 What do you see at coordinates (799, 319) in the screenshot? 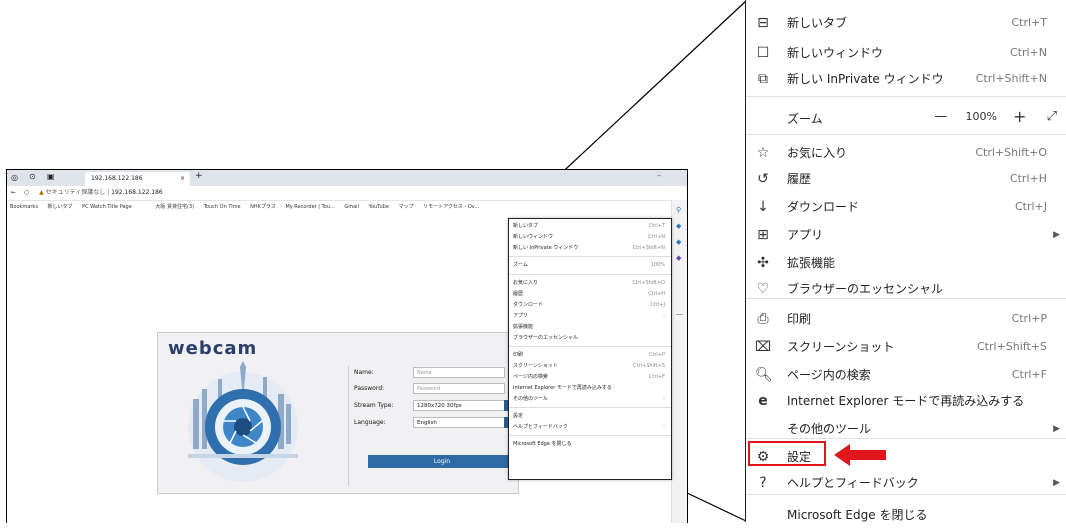
I see `menu-label: 印刷` at bounding box center [799, 319].